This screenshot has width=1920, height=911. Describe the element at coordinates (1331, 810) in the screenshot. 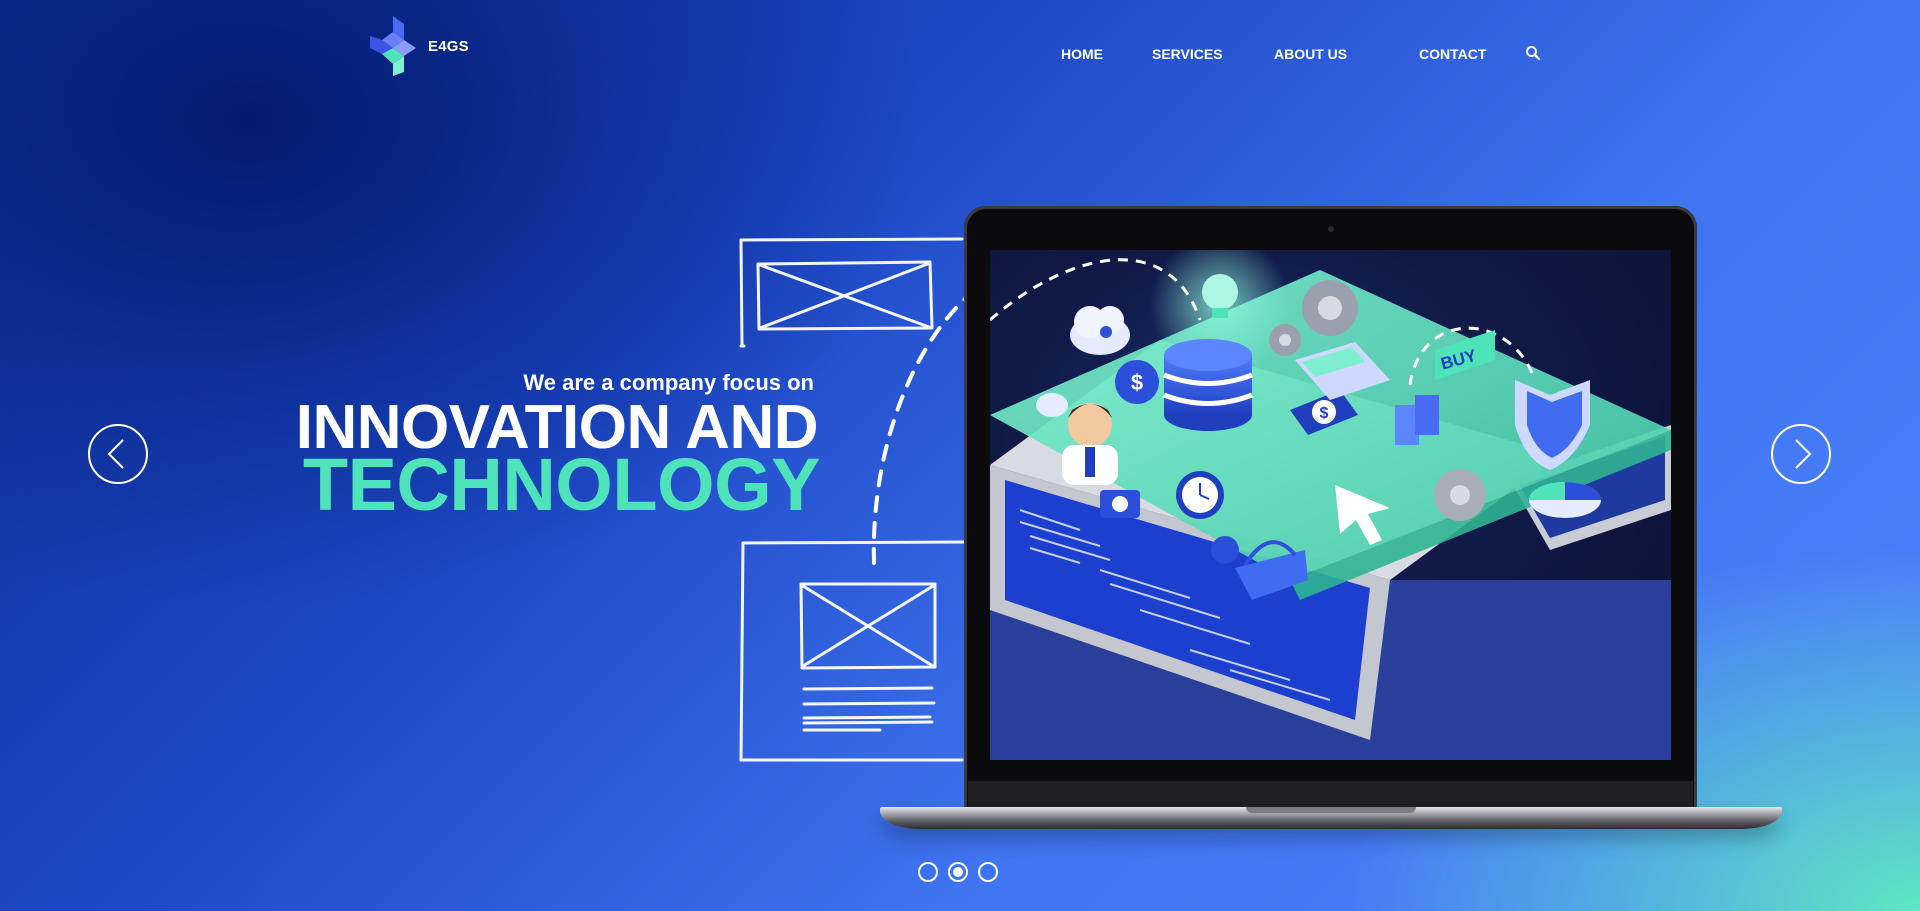

I see `laptop-notch` at that location.